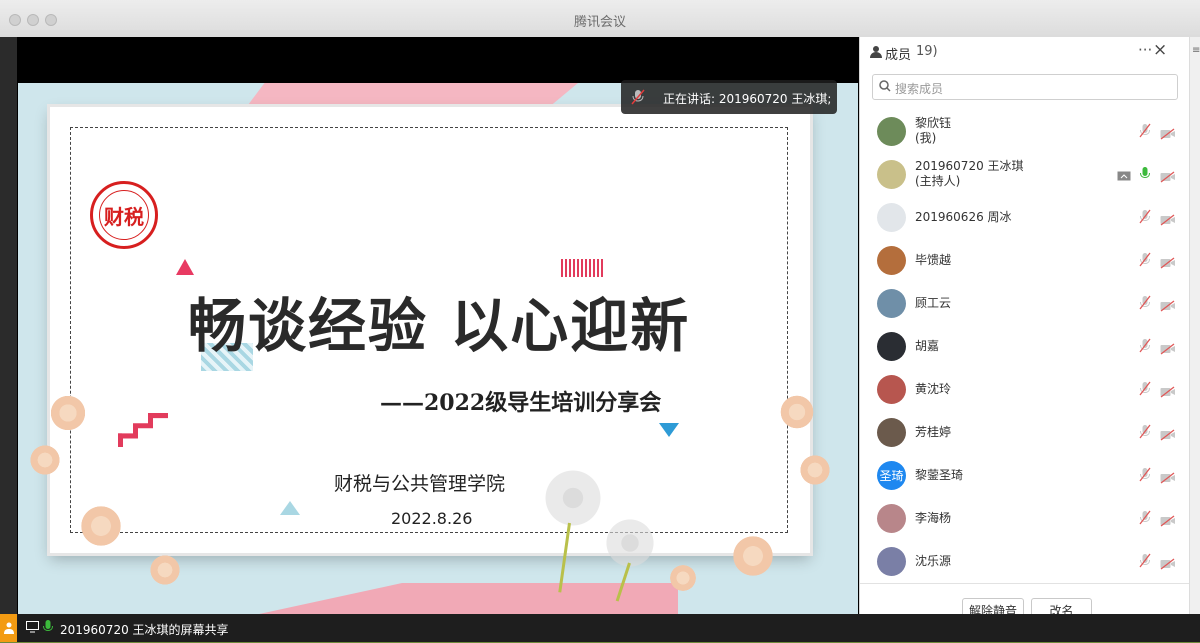 This screenshot has width=1200, height=643. What do you see at coordinates (939, 475) in the screenshot?
I see `member-name-block: 黎蓥圣琦` at bounding box center [939, 475].